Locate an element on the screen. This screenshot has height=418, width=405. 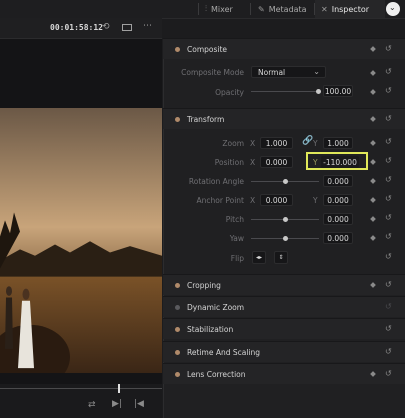
composite-mode-value: Normal is located at coordinates (272, 72).